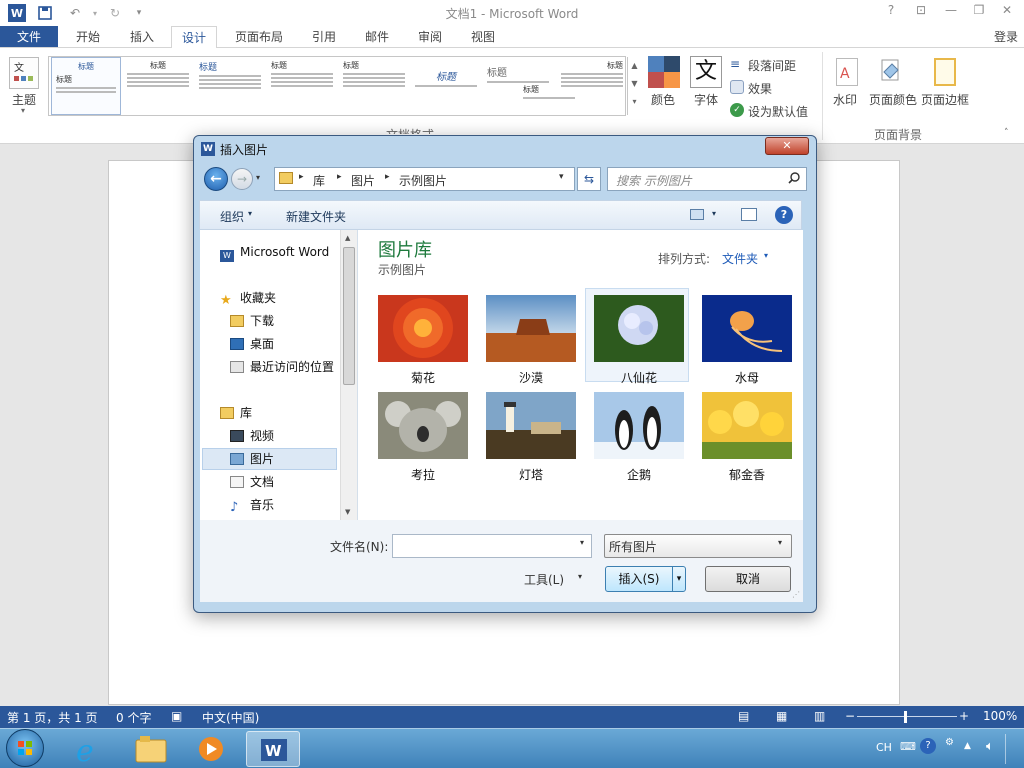 Image resolution: width=1024 pixels, height=768 pixels. What do you see at coordinates (990, 746) in the screenshot?
I see `volume-icon: 🔈︎` at bounding box center [990, 746].